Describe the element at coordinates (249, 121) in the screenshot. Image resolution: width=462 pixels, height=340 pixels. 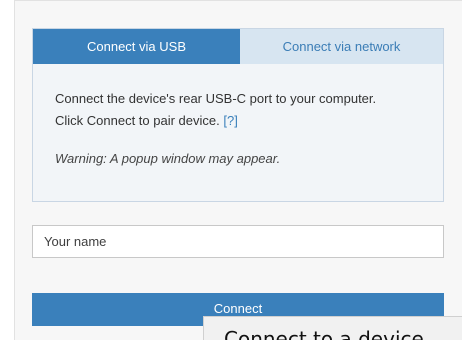
I see `usb-instructions-line2: Click Connect to pair device. [?]` at that location.